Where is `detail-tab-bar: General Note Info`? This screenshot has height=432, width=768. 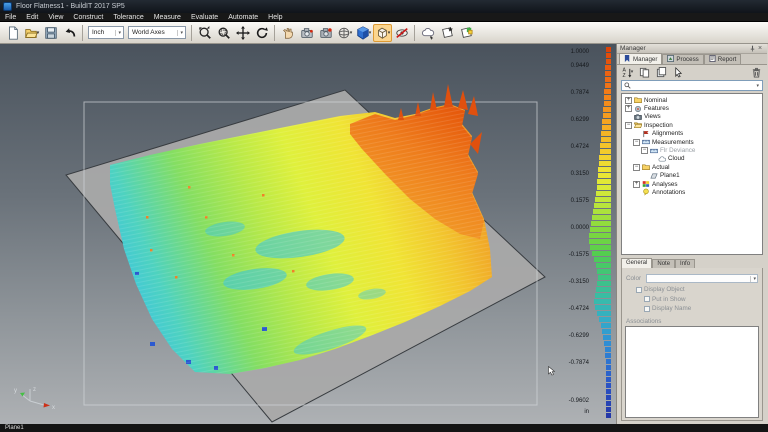
detail-tab-bar: General Note Info is located at coordinates (692, 263).